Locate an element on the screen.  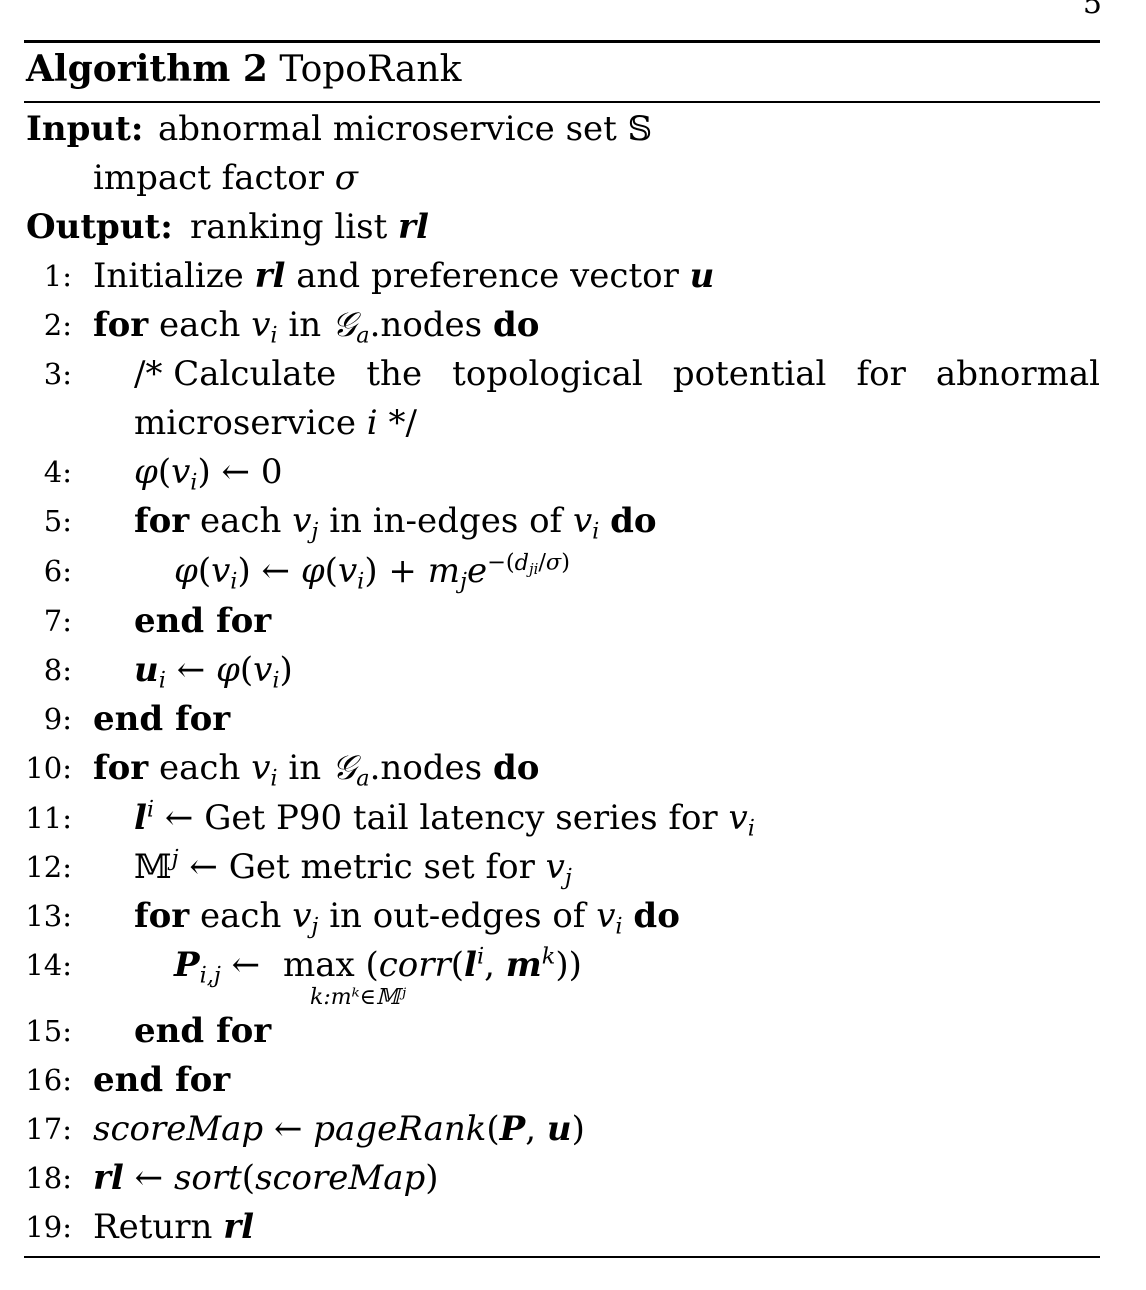
output-label: Output: is located at coordinates (99, 227).